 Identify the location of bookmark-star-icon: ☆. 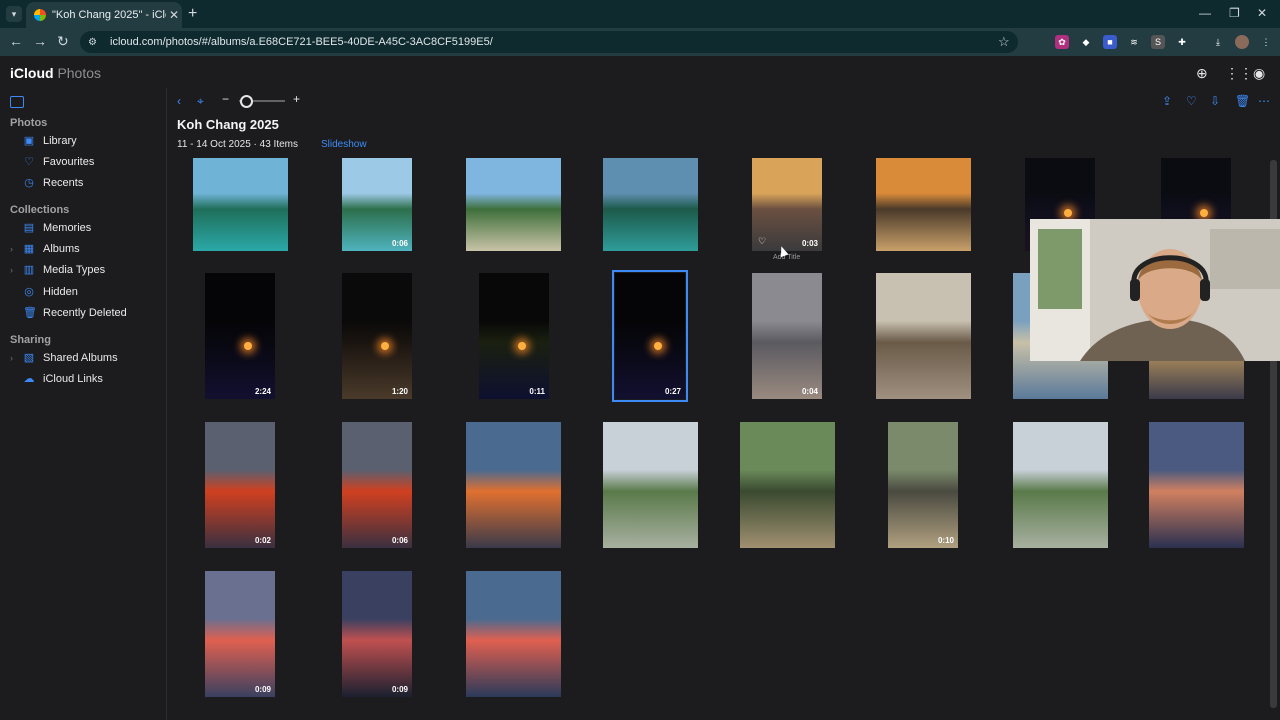
(1008, 42).